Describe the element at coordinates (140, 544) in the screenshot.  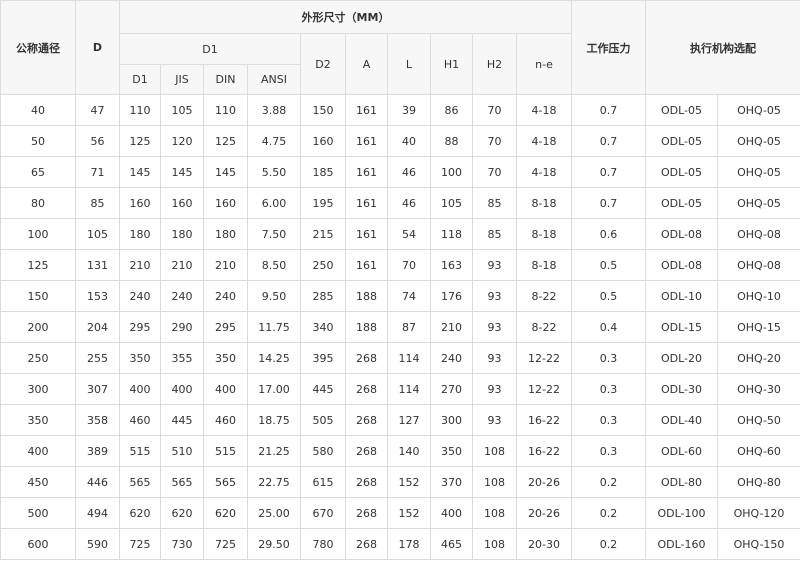
I see `cell-d1: 725` at that location.